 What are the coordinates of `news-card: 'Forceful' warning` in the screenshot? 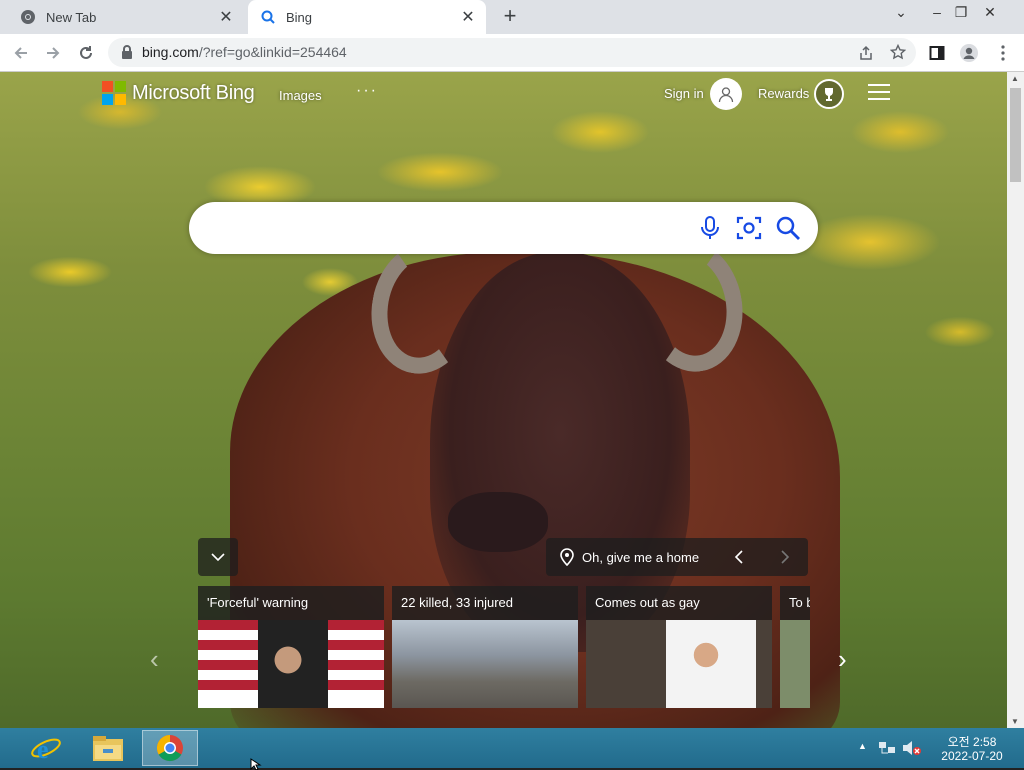 It's located at (291, 648).